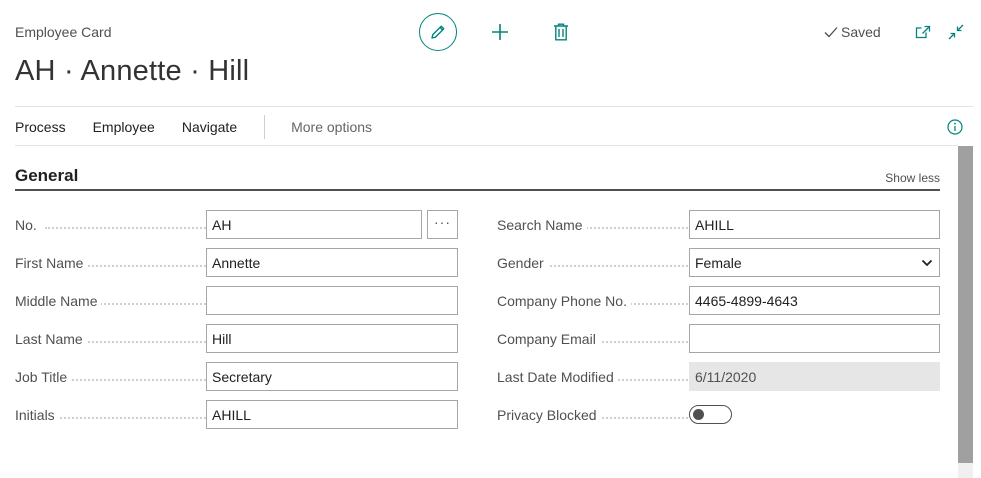  I want to click on gender-select: Female, so click(814, 262).